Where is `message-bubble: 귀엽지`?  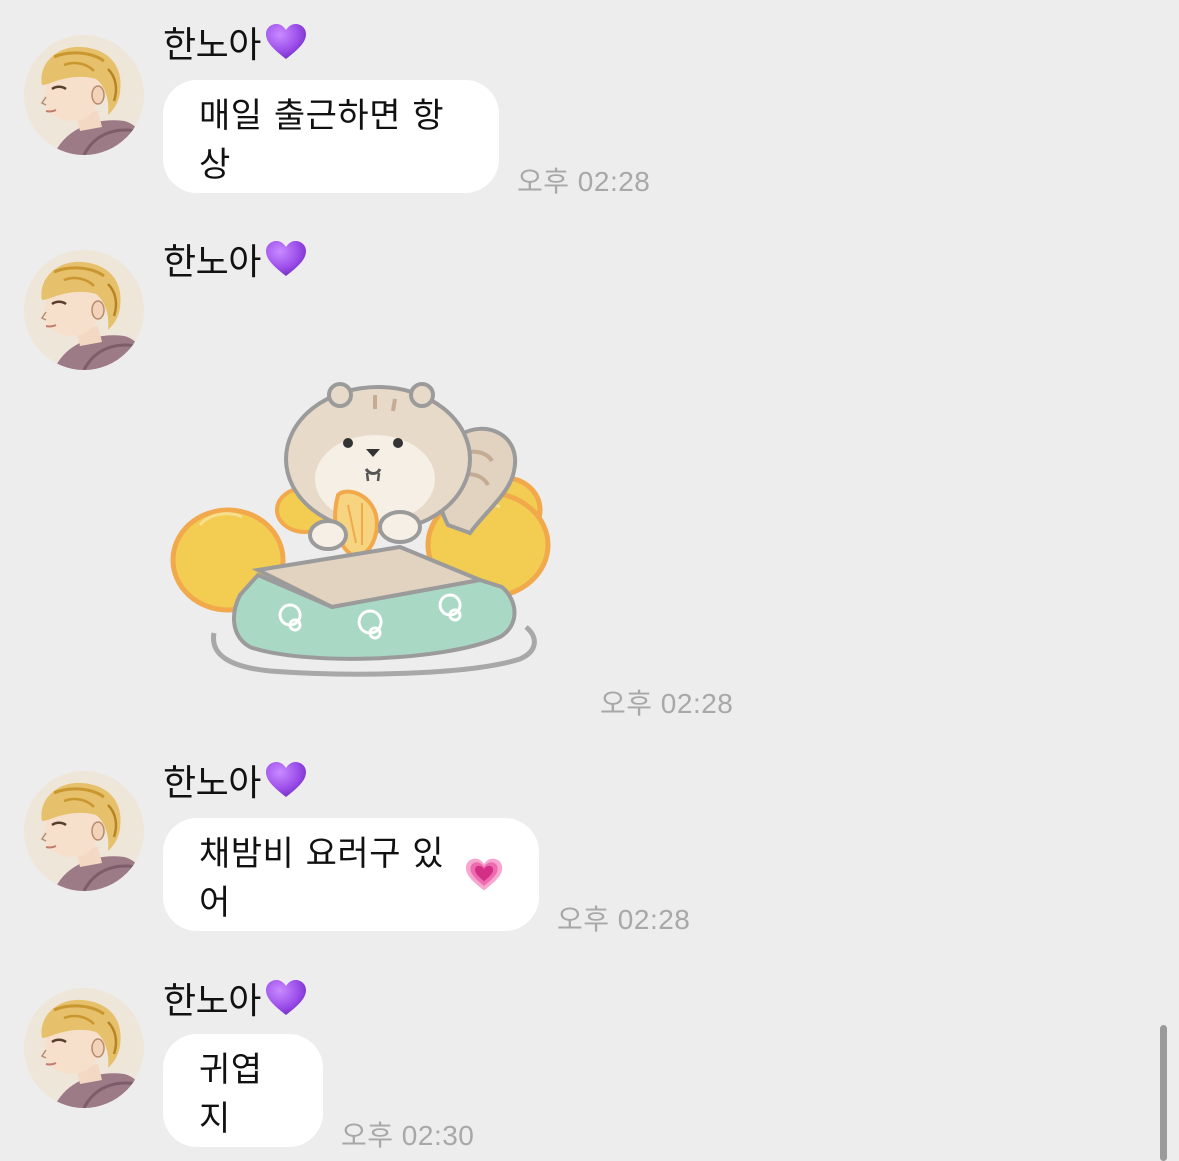 message-bubble: 귀엽지 is located at coordinates (243, 1090).